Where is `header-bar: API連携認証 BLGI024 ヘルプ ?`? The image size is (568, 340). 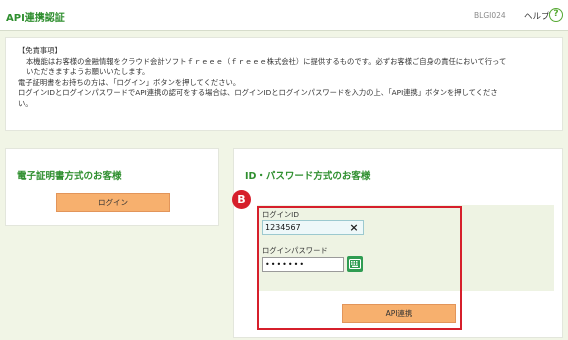
header-bar: API連携認証 BLGI024 ヘルプ ? is located at coordinates (284, 15).